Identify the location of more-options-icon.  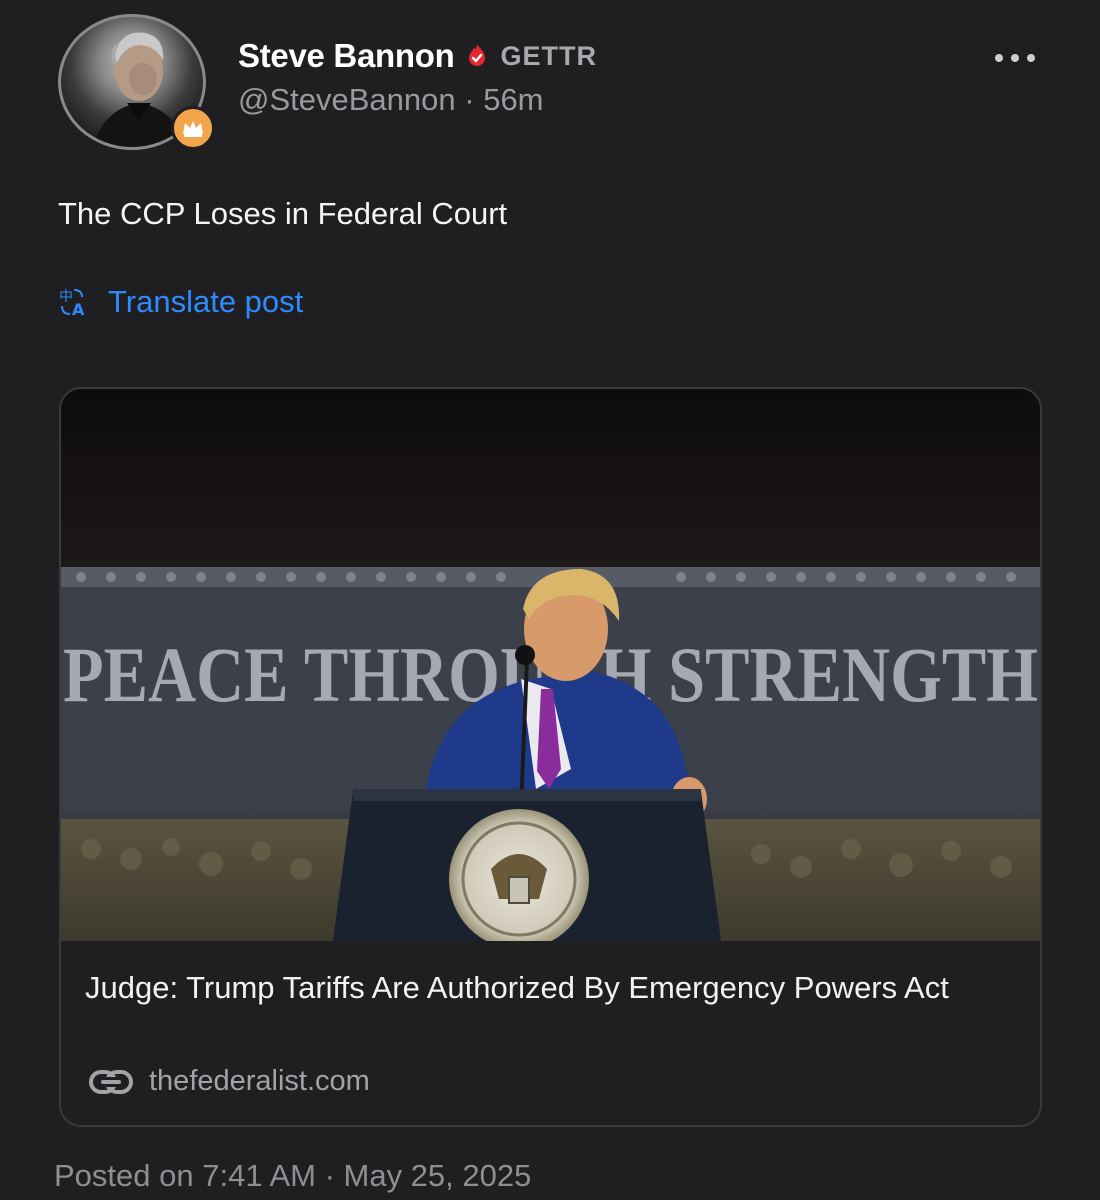
(1020, 58).